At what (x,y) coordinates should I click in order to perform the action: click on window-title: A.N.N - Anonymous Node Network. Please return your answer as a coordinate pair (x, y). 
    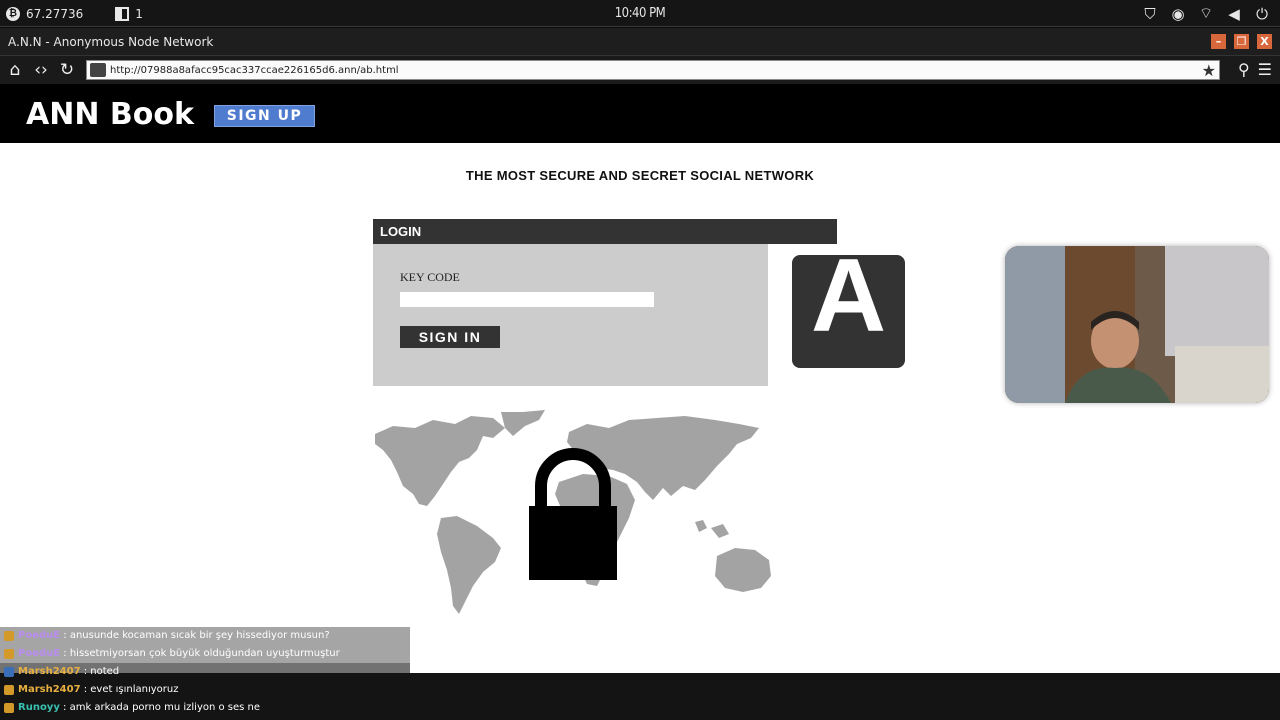
    Looking at the image, I should click on (111, 42).